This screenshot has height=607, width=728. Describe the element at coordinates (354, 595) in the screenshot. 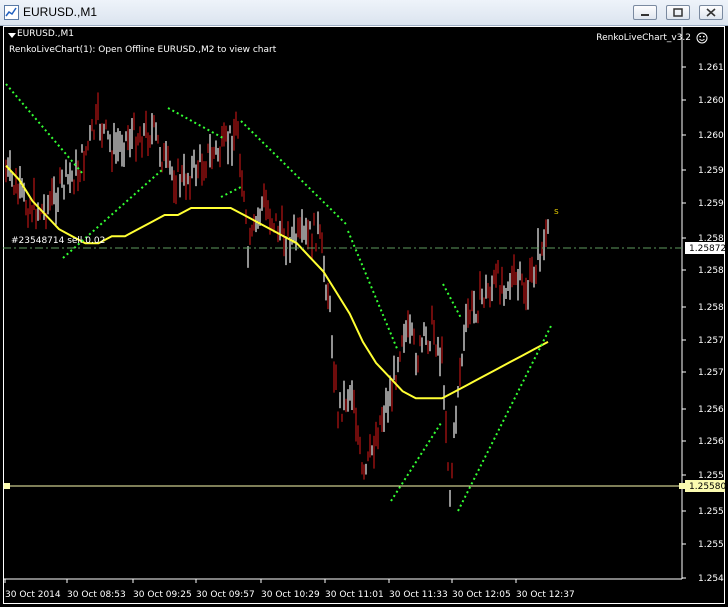

I see `time-tick-label: 30 Oct 11:01` at that location.